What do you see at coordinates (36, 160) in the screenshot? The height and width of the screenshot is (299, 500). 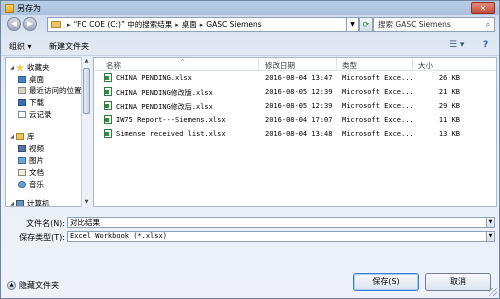 I see `nav-label: 图片` at bounding box center [36, 160].